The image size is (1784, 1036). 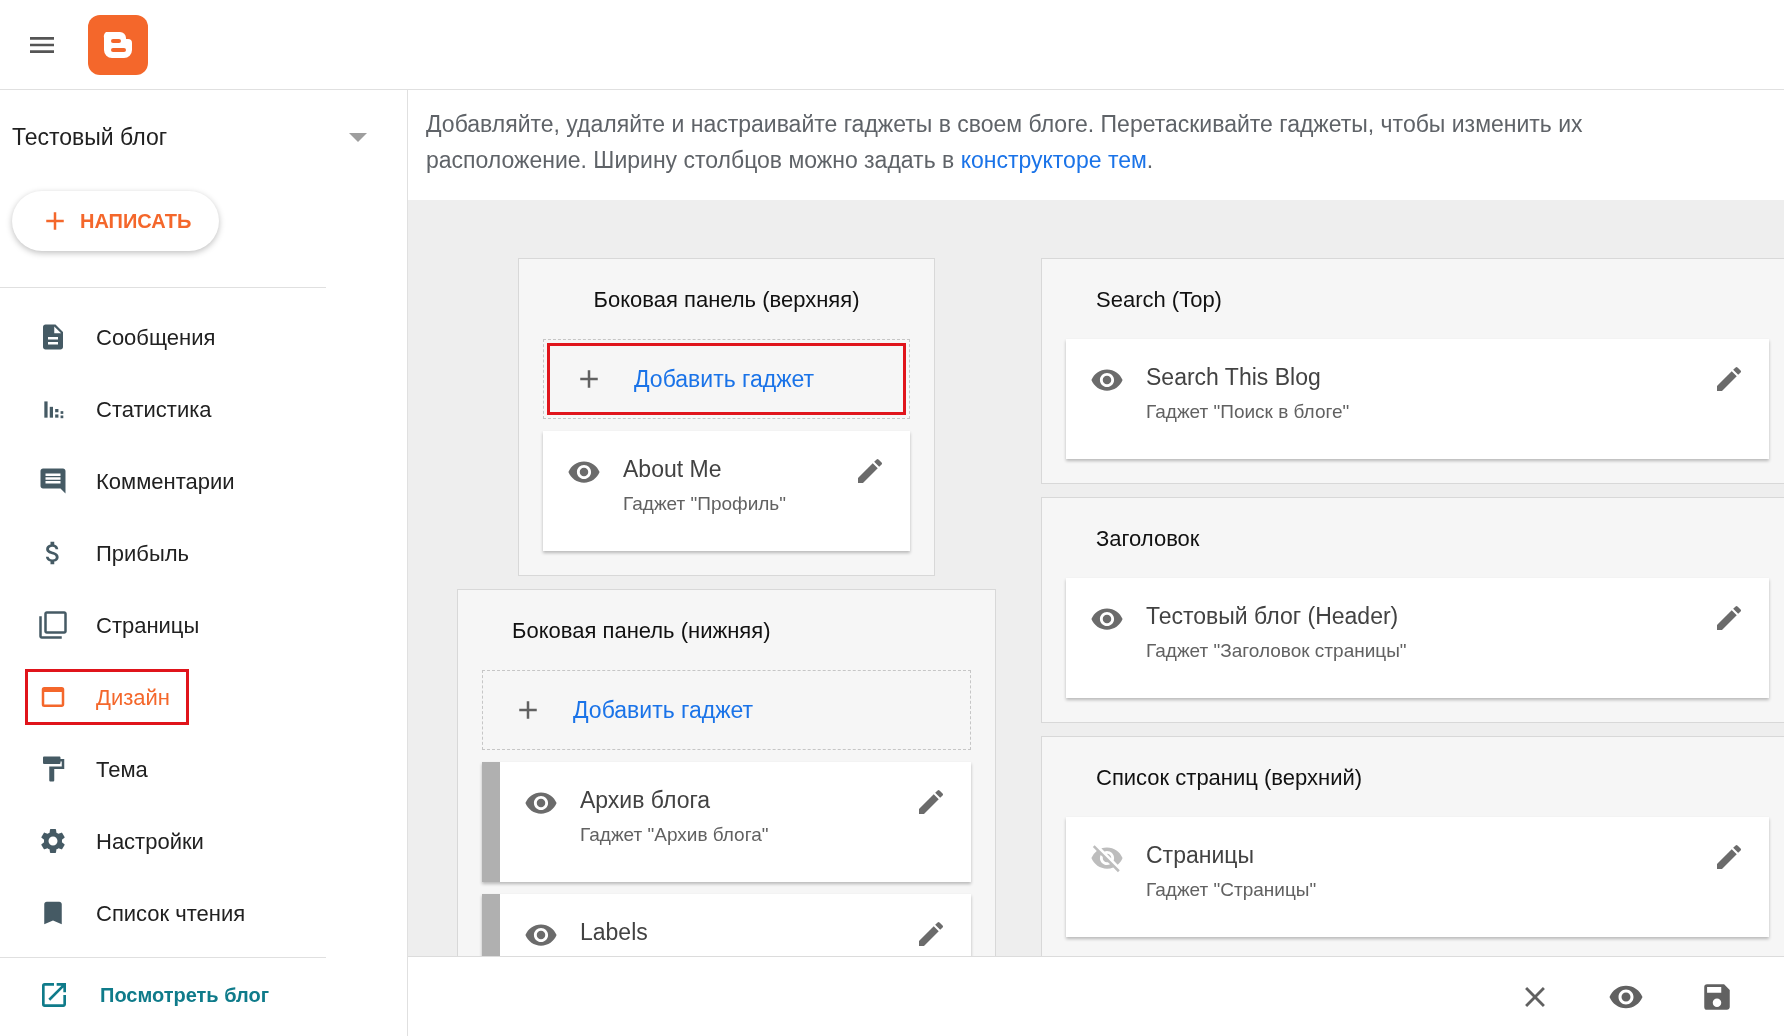 What do you see at coordinates (614, 932) in the screenshot?
I see `gadget-title: Labels` at bounding box center [614, 932].